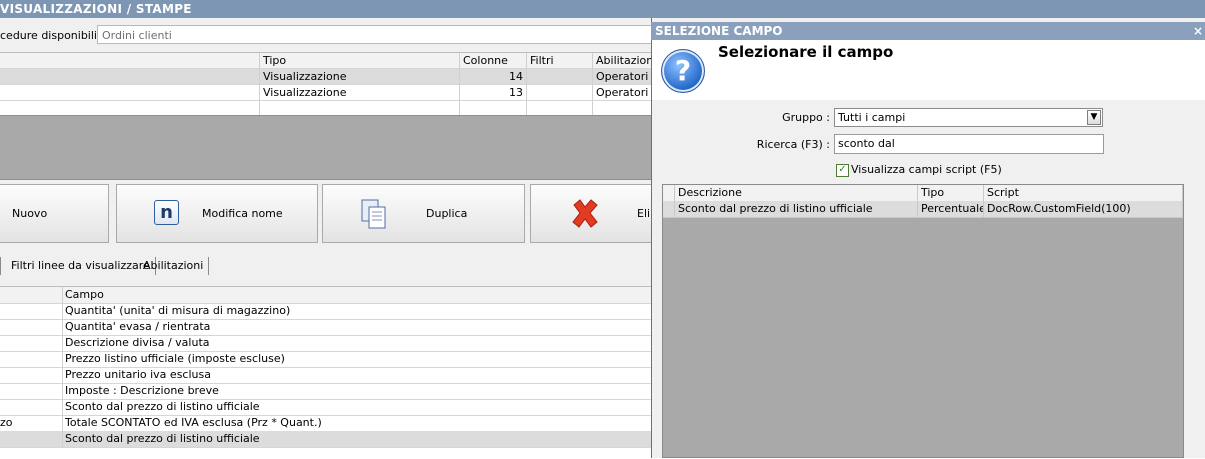 The width and height of the screenshot is (1205, 459). What do you see at coordinates (1198, 31) in the screenshot?
I see `close-icon: ×` at bounding box center [1198, 31].